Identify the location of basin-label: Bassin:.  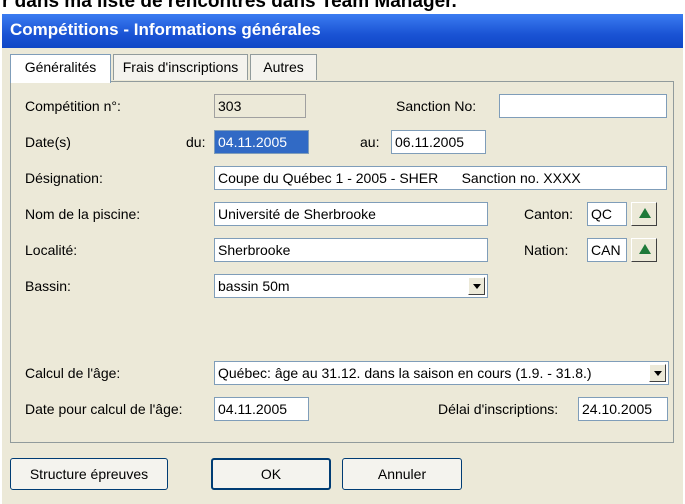
(48, 286).